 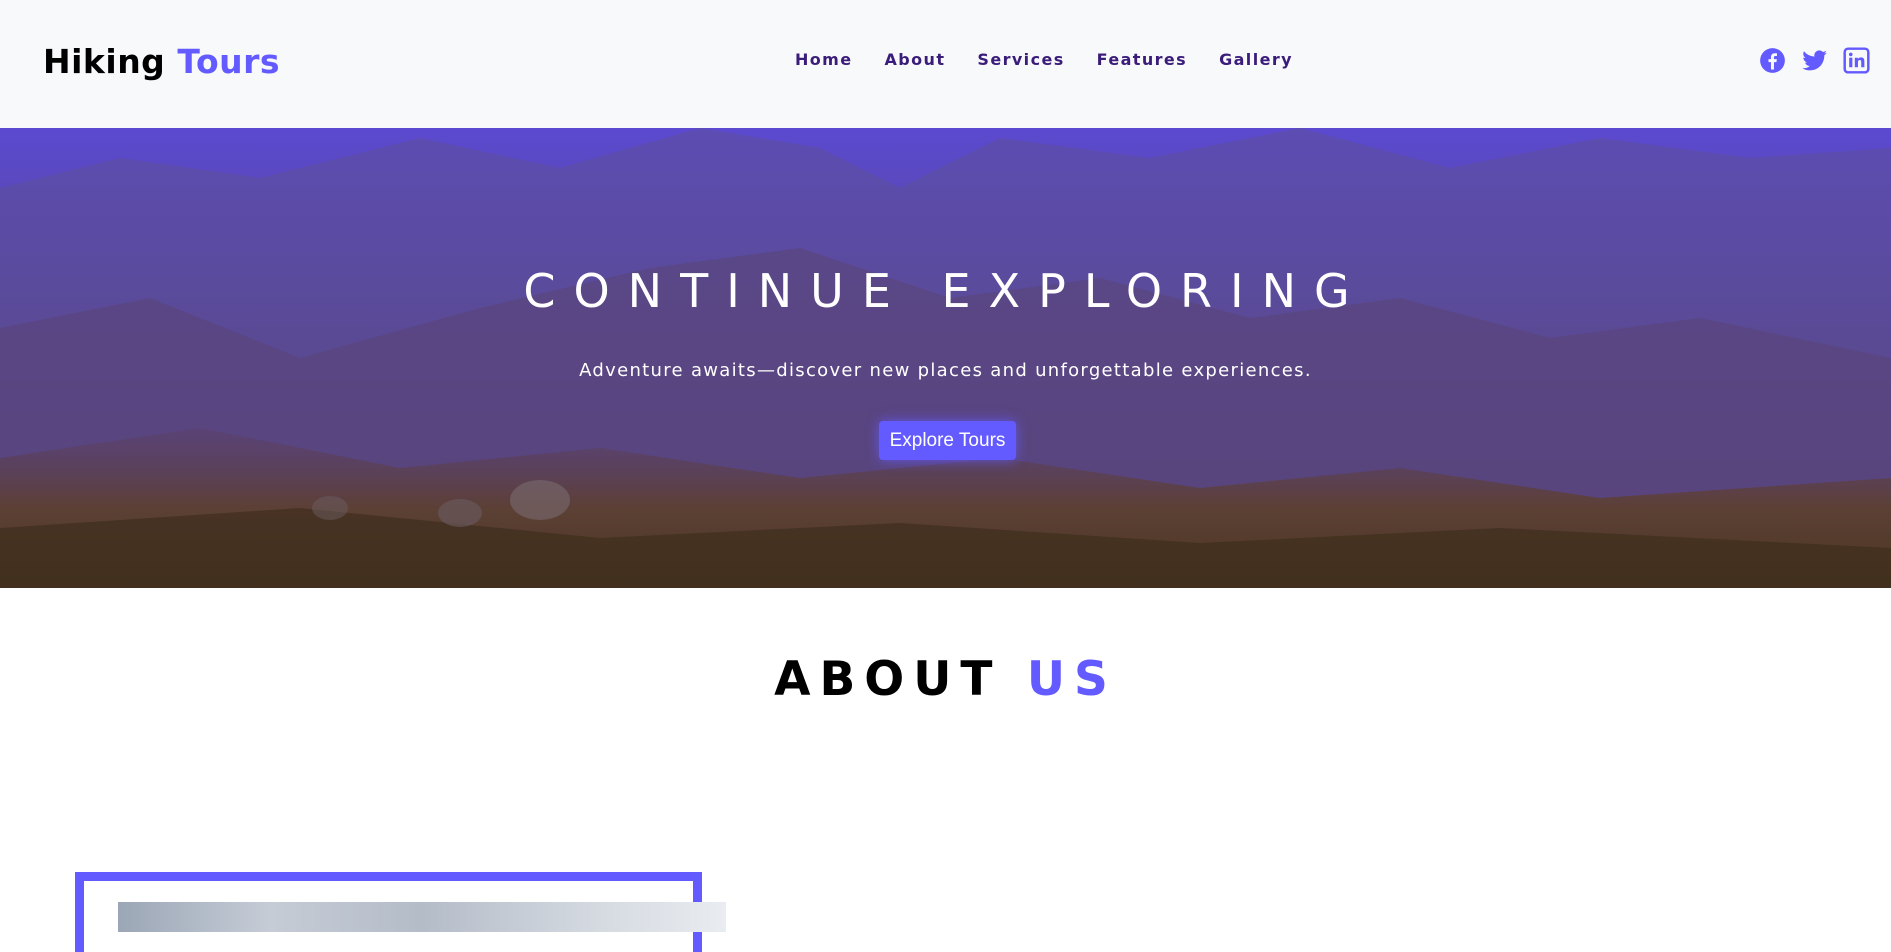 I want to click on about-title-accent: US, so click(x=1071, y=679).